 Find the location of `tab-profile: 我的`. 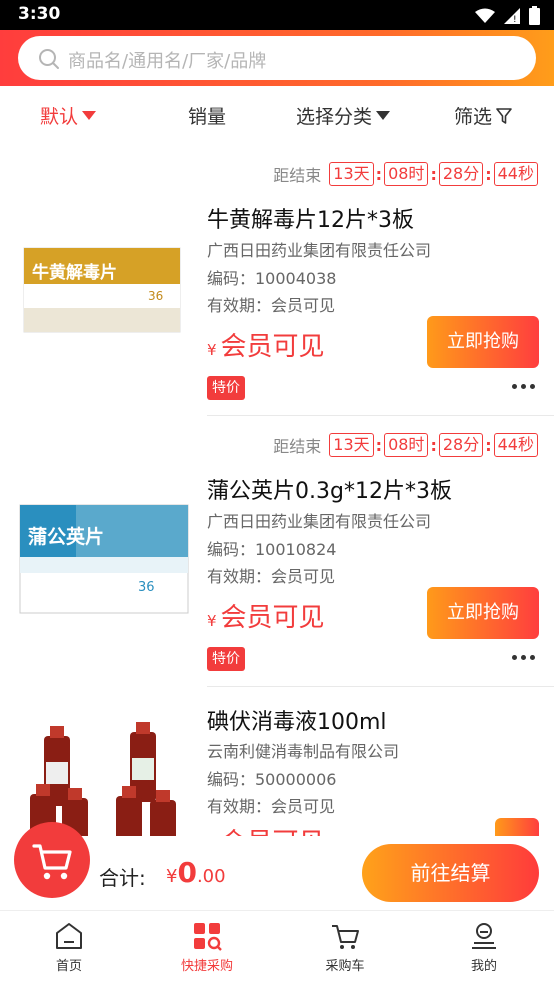

tab-profile: 我的 is located at coordinates (484, 947).